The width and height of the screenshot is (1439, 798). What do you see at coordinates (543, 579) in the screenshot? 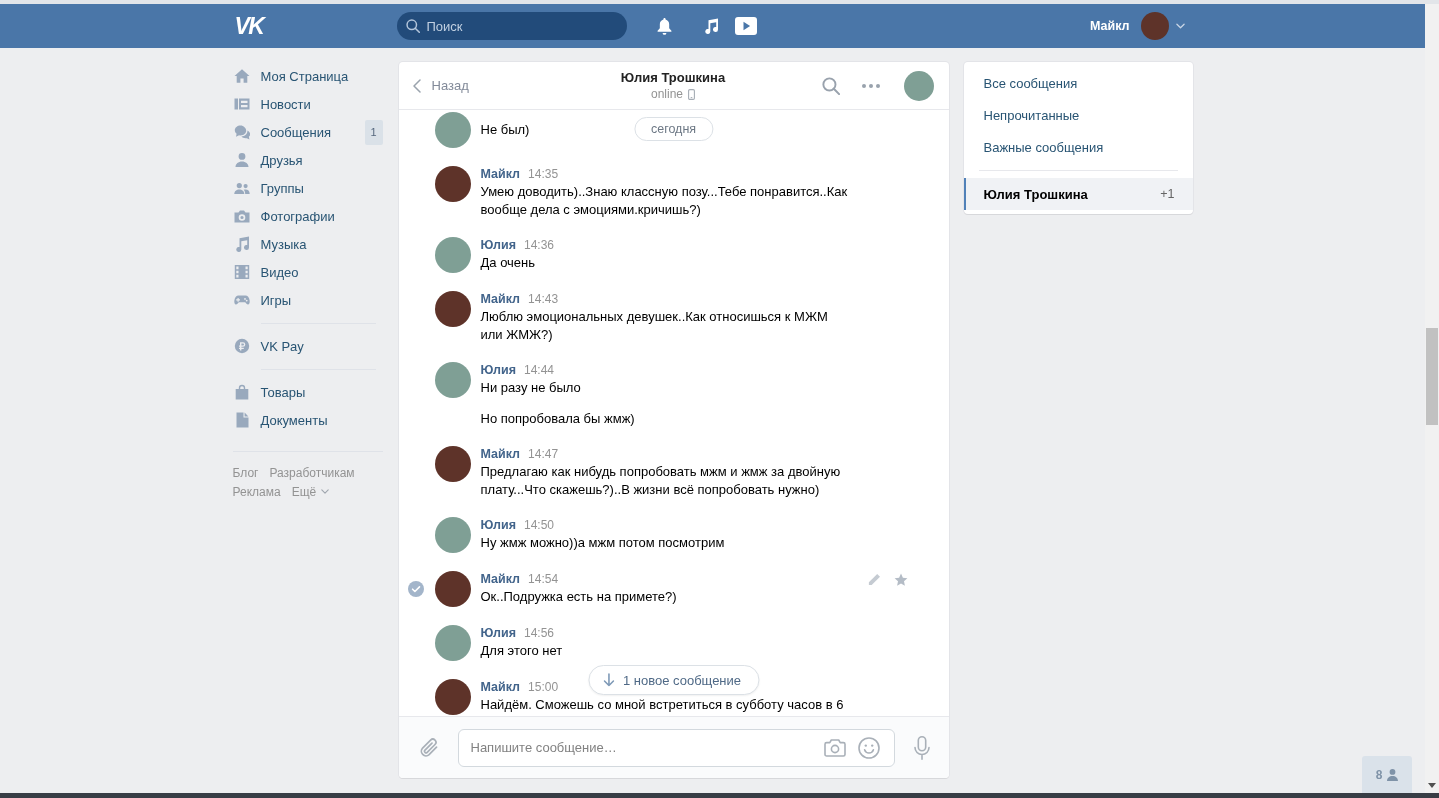
I see `message-time: 14:54` at bounding box center [543, 579].